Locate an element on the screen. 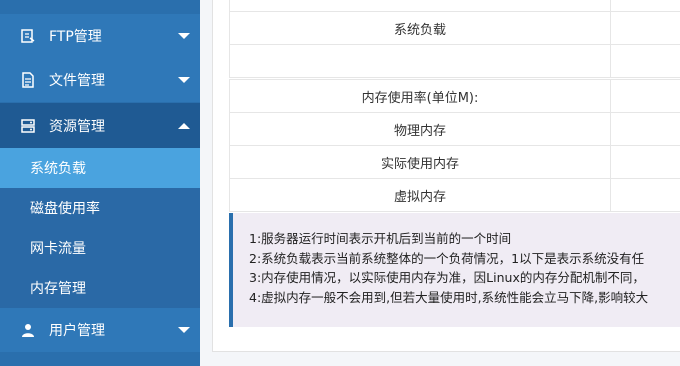 The image size is (680, 366). submenu-disk-usage: 磁盘使用率 is located at coordinates (100, 208).